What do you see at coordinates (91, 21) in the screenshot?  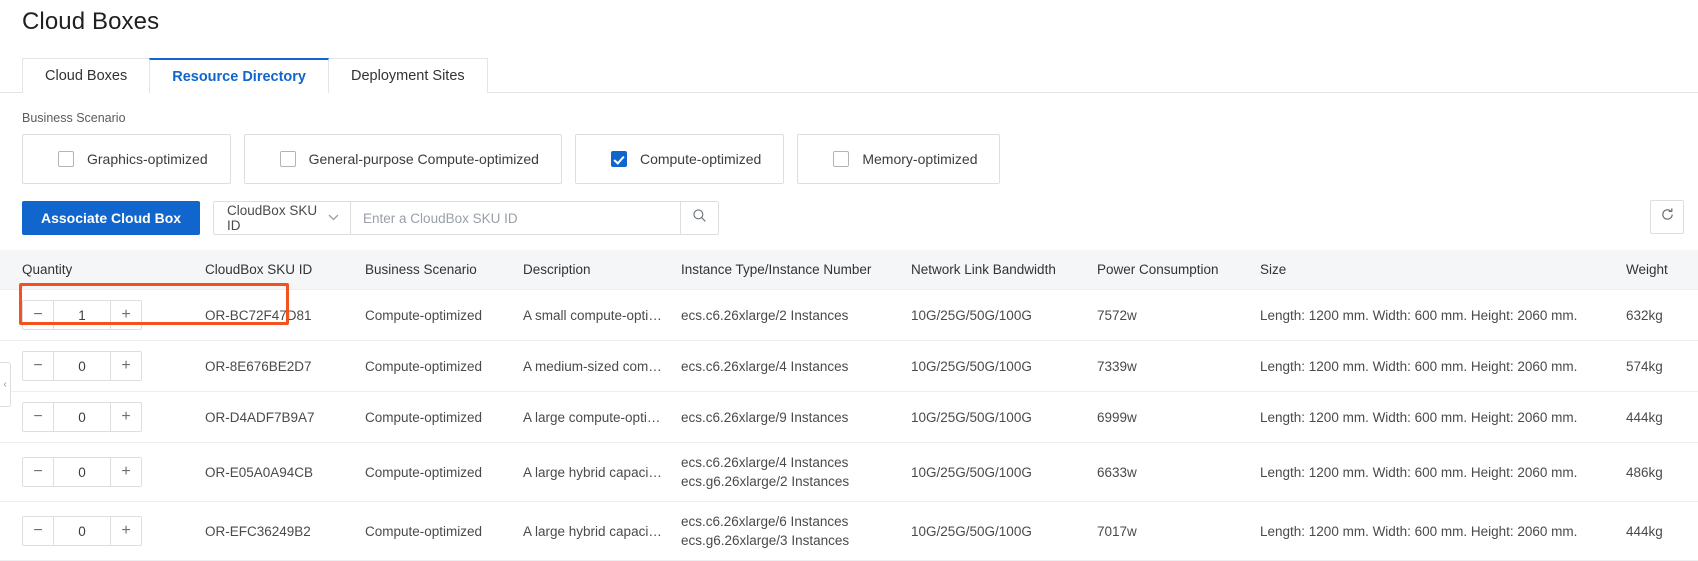 I see `page-title: Cloud Boxes` at bounding box center [91, 21].